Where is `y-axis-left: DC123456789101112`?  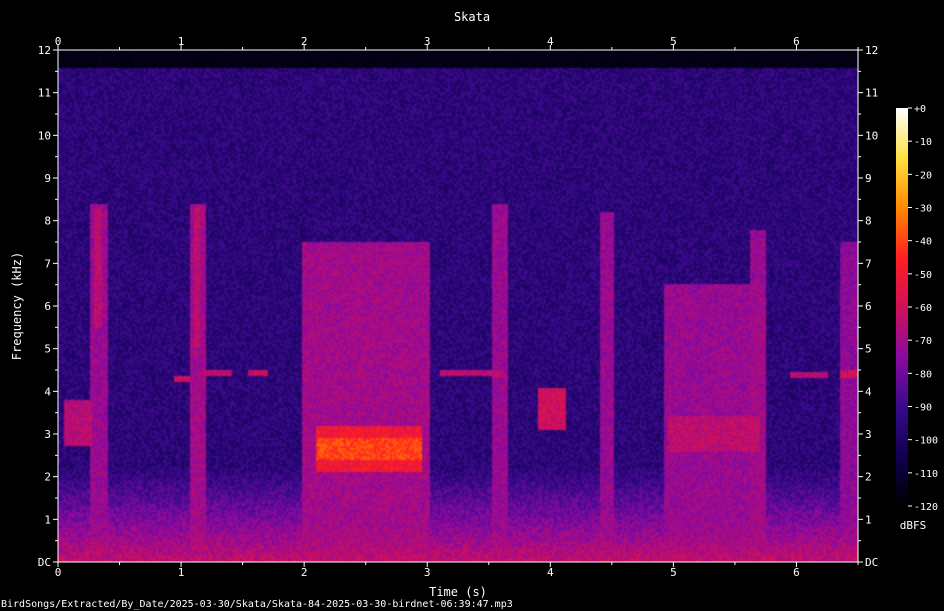
y-axis-left: DC123456789101112 is located at coordinates (48, 306).